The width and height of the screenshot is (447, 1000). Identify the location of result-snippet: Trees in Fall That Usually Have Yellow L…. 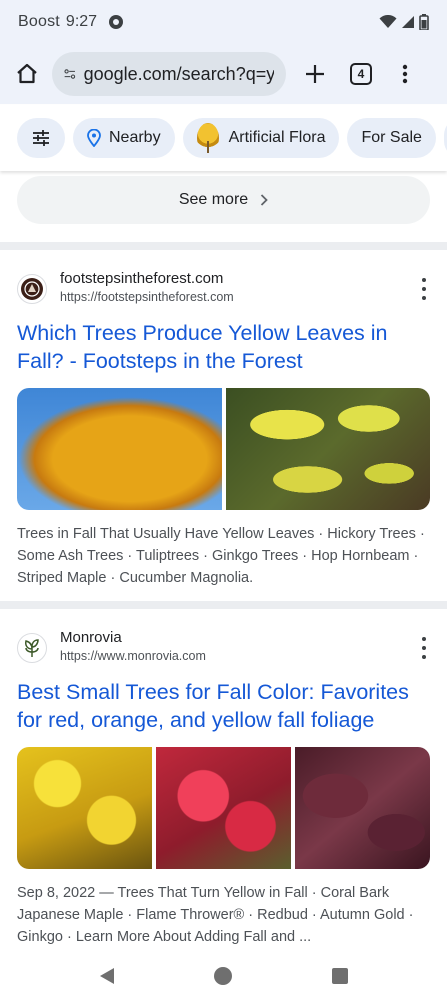
(221, 556).